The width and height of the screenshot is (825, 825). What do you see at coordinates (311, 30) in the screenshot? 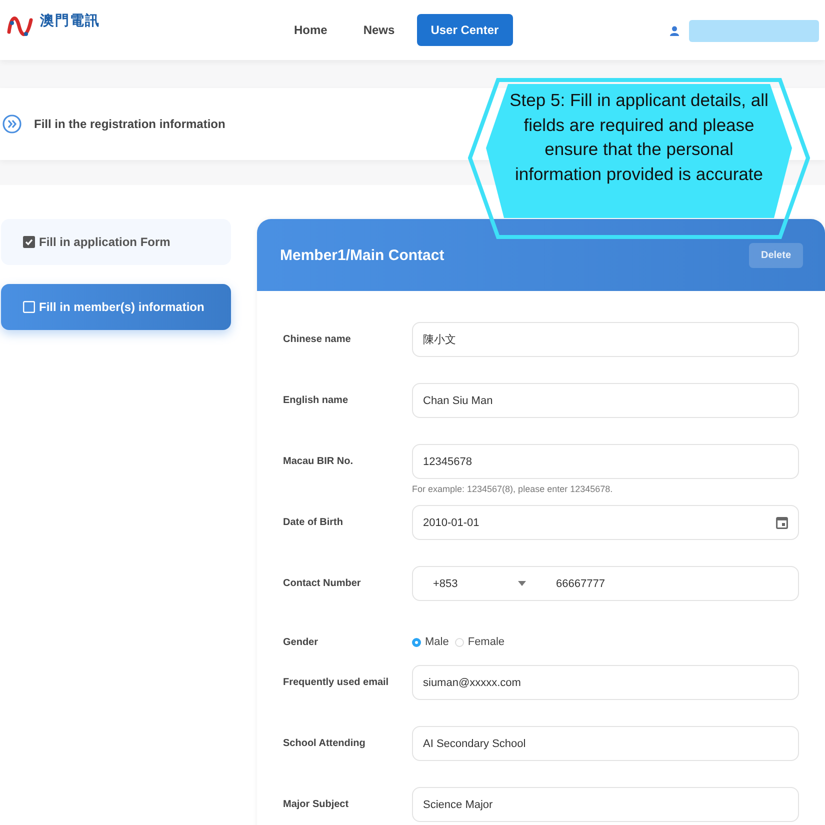
I see `nav-tab: Home` at bounding box center [311, 30].